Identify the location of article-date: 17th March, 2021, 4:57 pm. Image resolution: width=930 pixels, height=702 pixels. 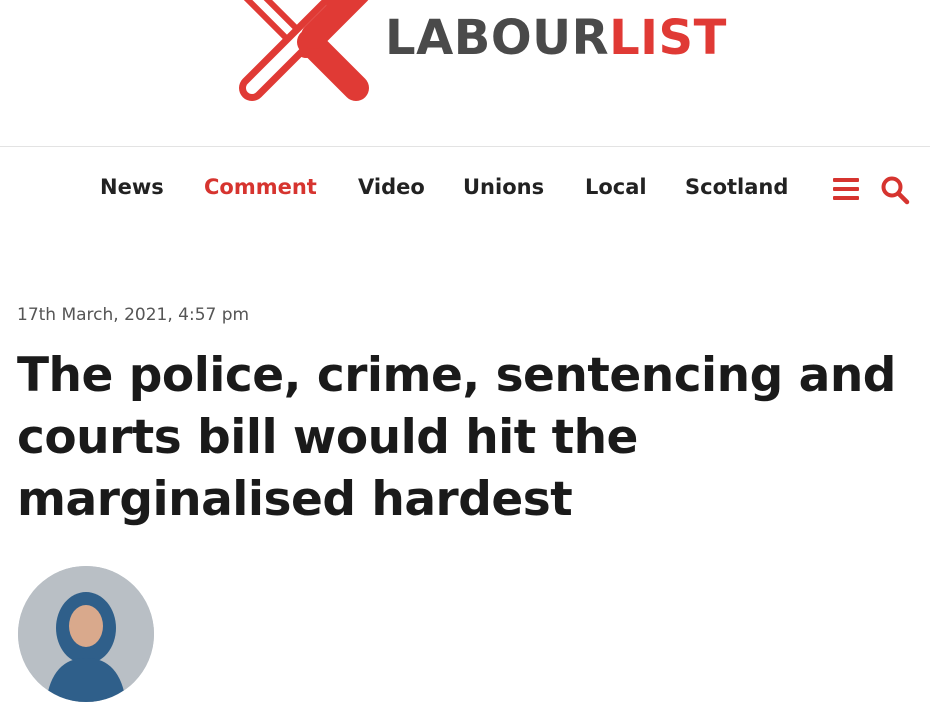
(133, 315).